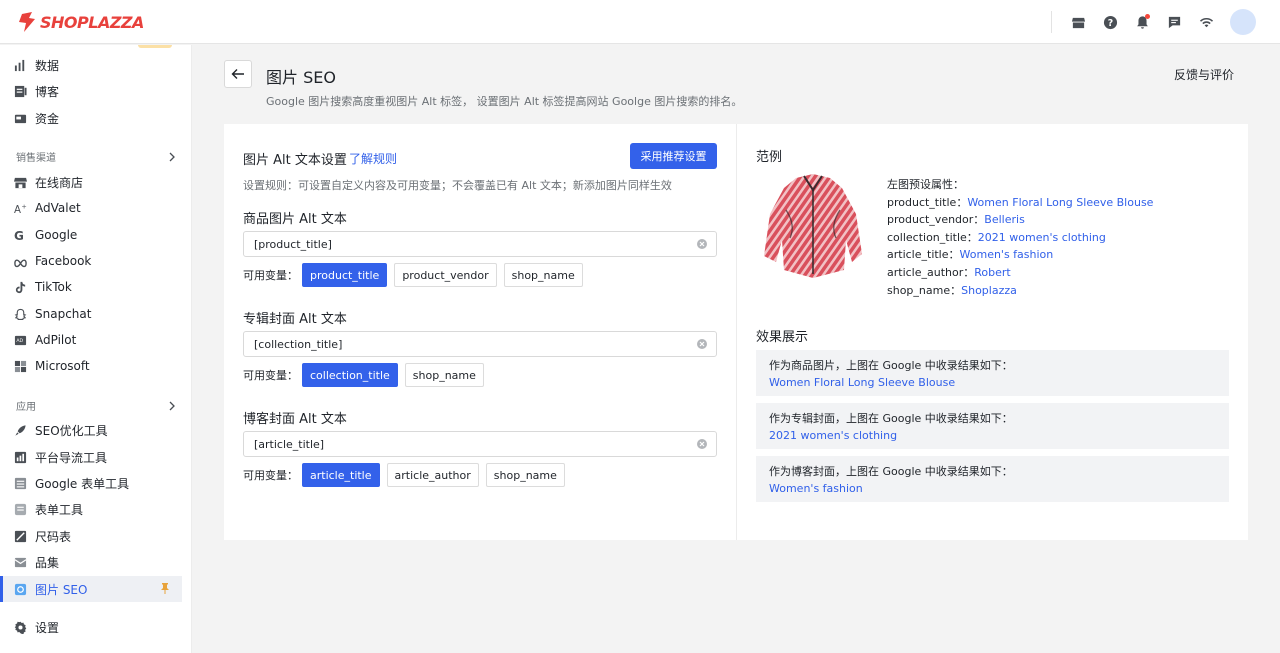  I want to click on sidebar-item-label: Snapchat, so click(63, 314).